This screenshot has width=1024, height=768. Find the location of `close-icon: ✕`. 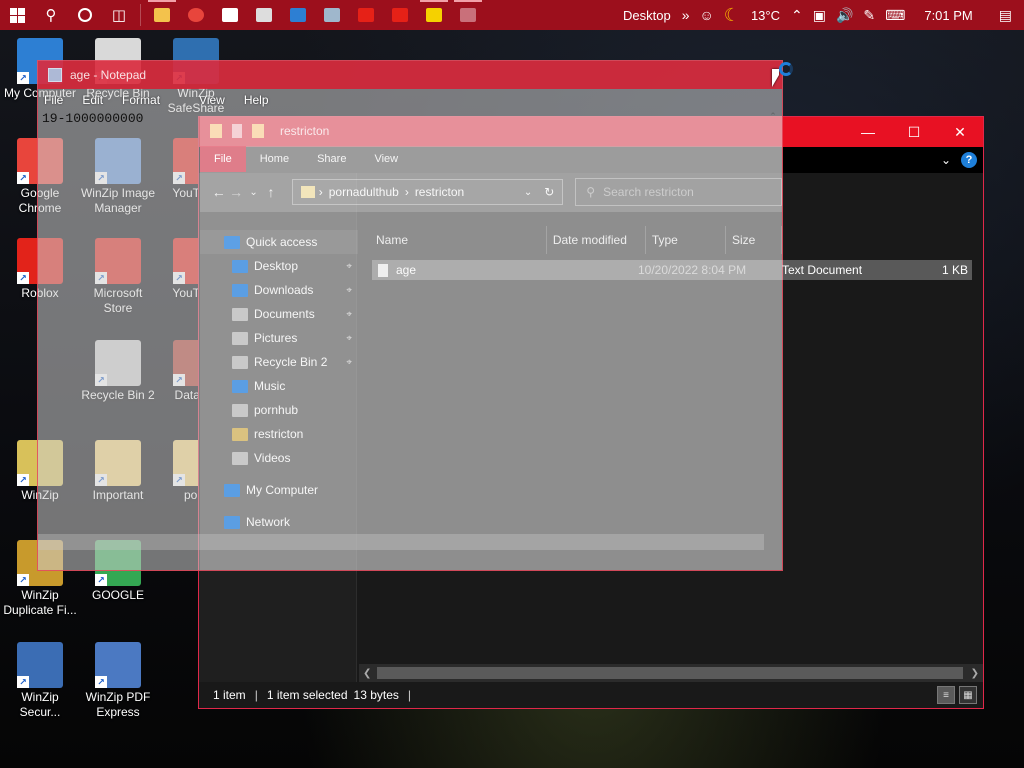

close-icon: ✕ is located at coordinates (960, 131).